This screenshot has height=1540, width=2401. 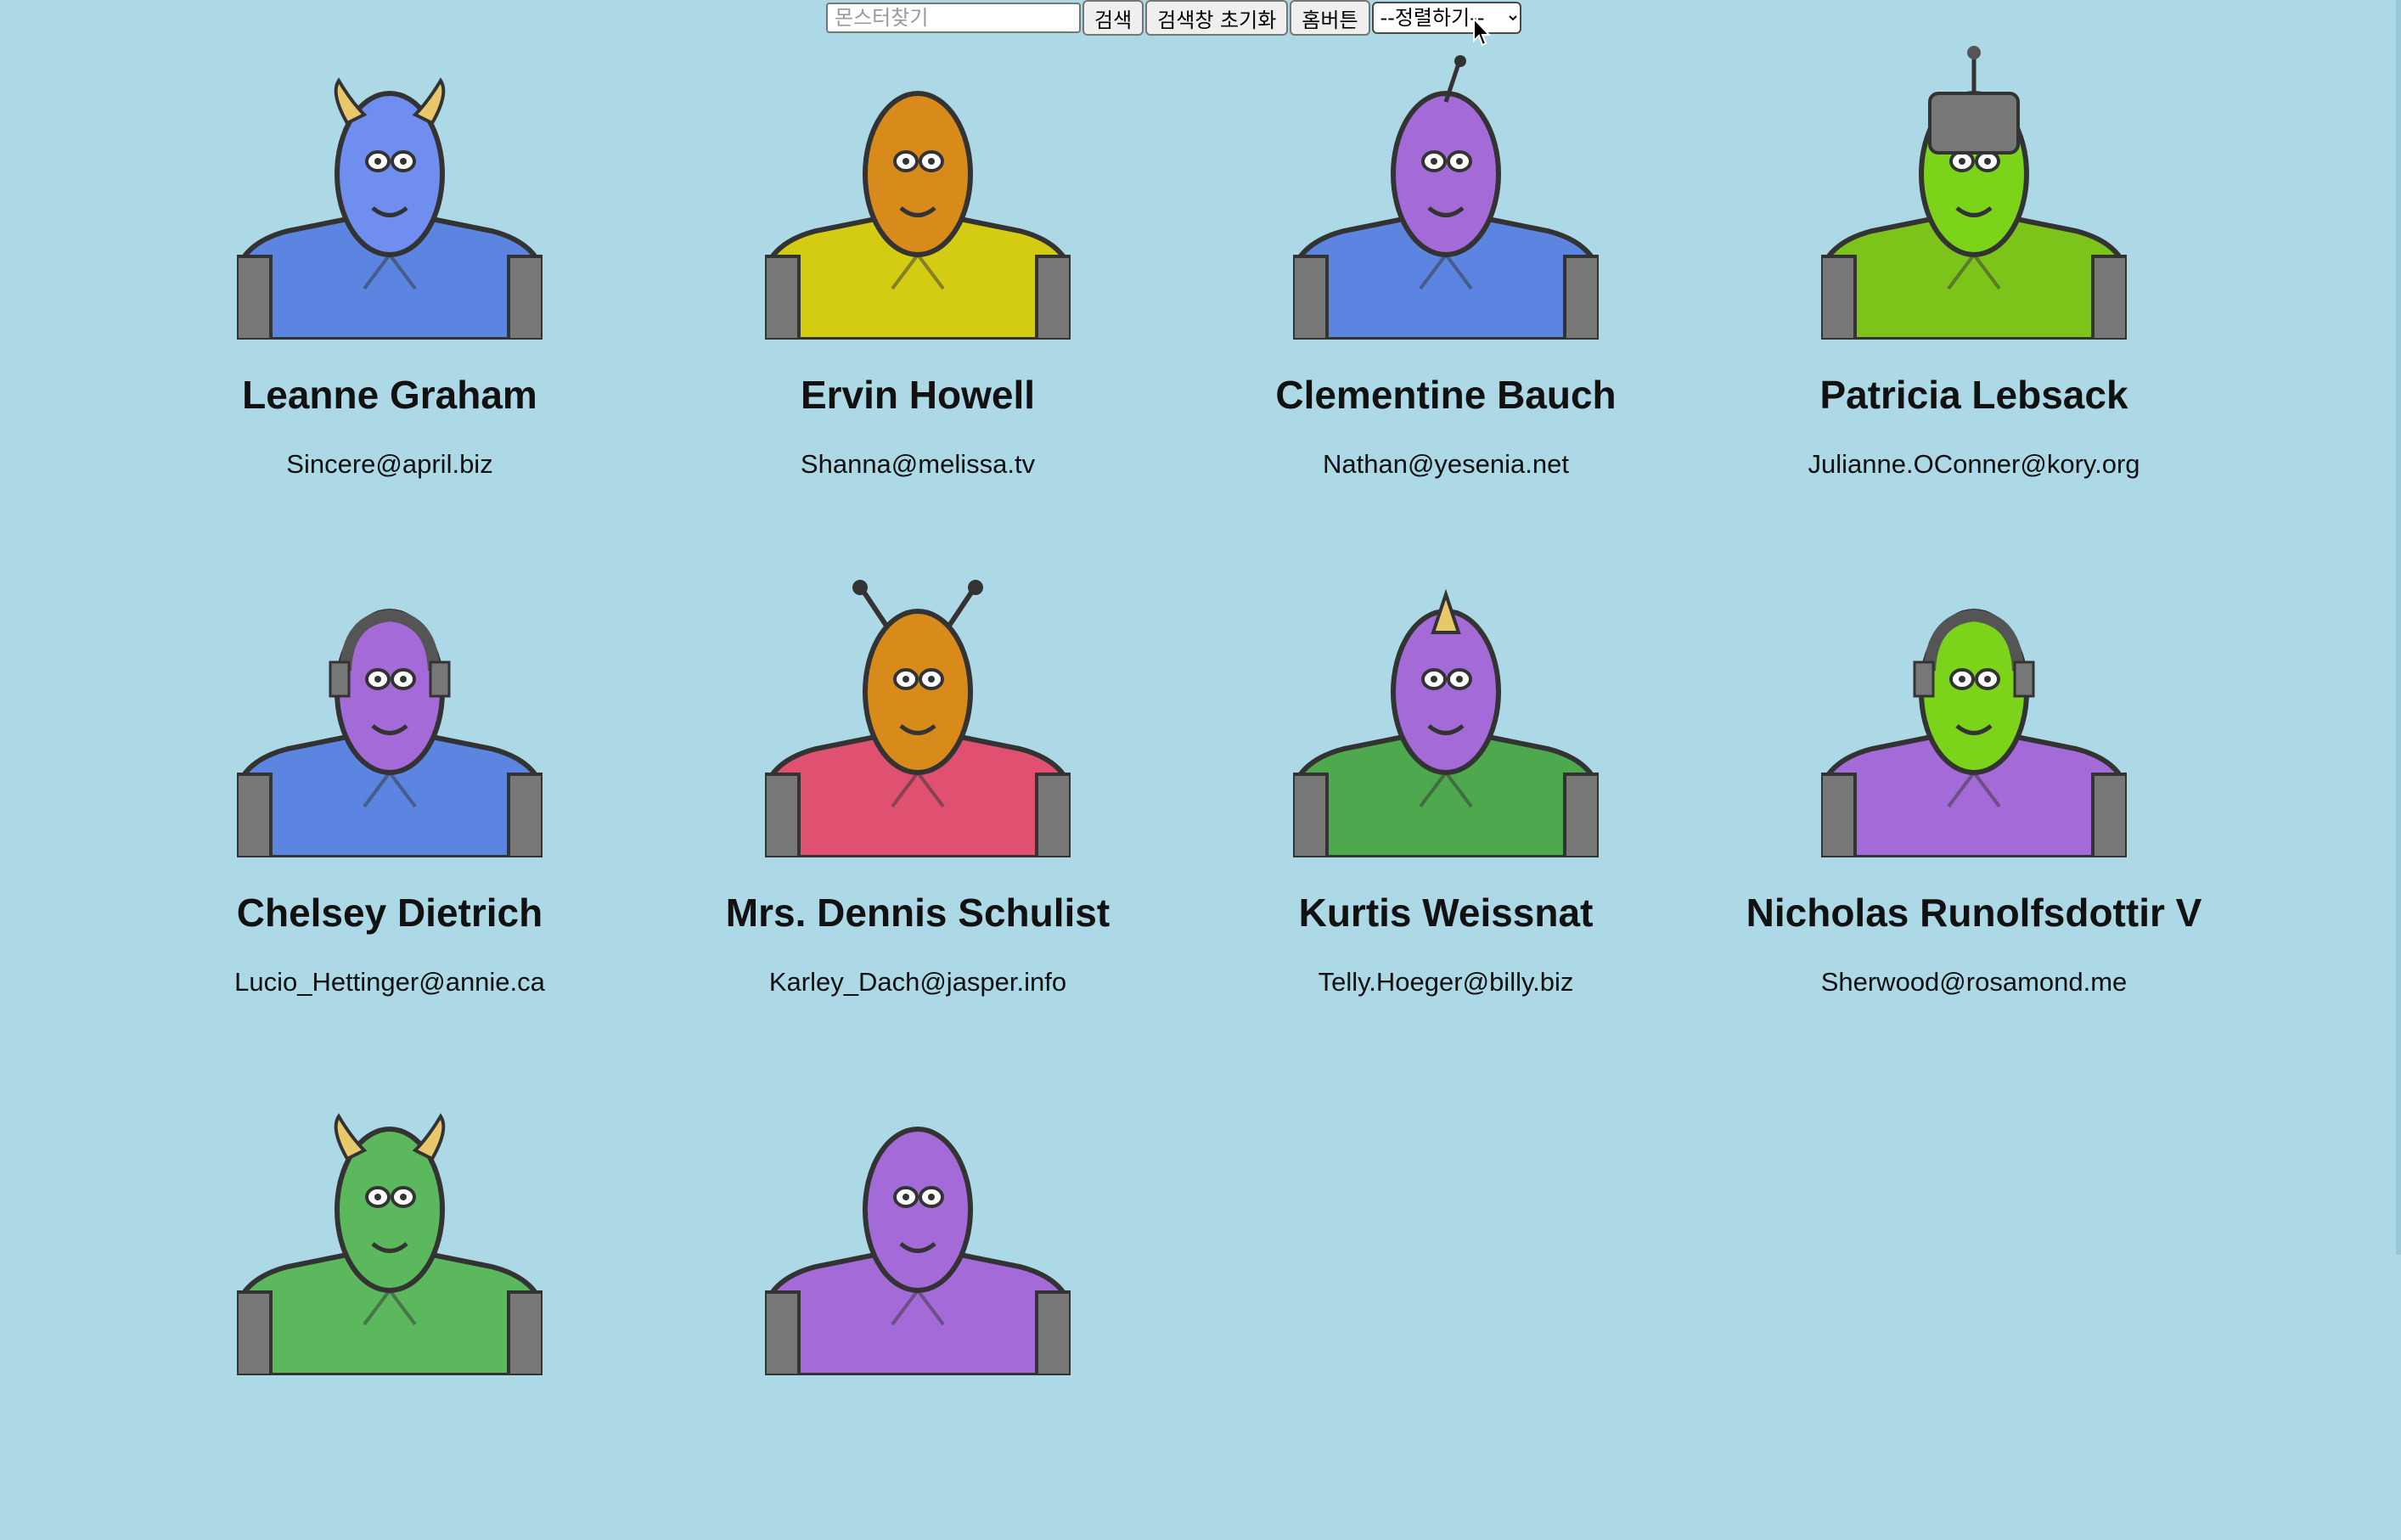 I want to click on monster-email: Nathan@yesenia.net, so click(x=1446, y=463).